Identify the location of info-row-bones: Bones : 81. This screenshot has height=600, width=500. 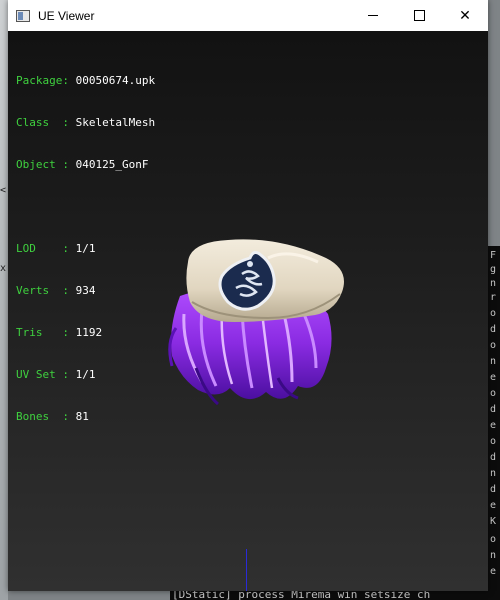
(85, 417).